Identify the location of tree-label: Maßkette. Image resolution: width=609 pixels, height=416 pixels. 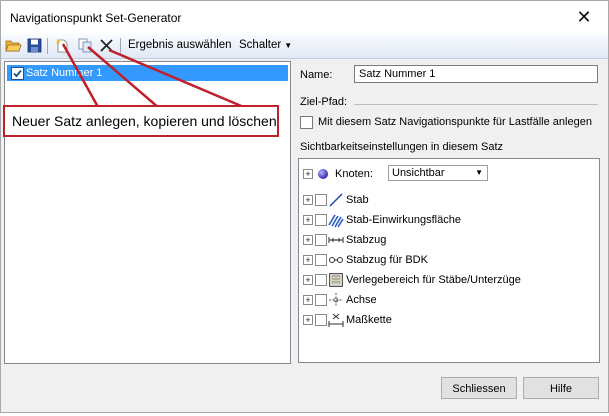
(369, 320).